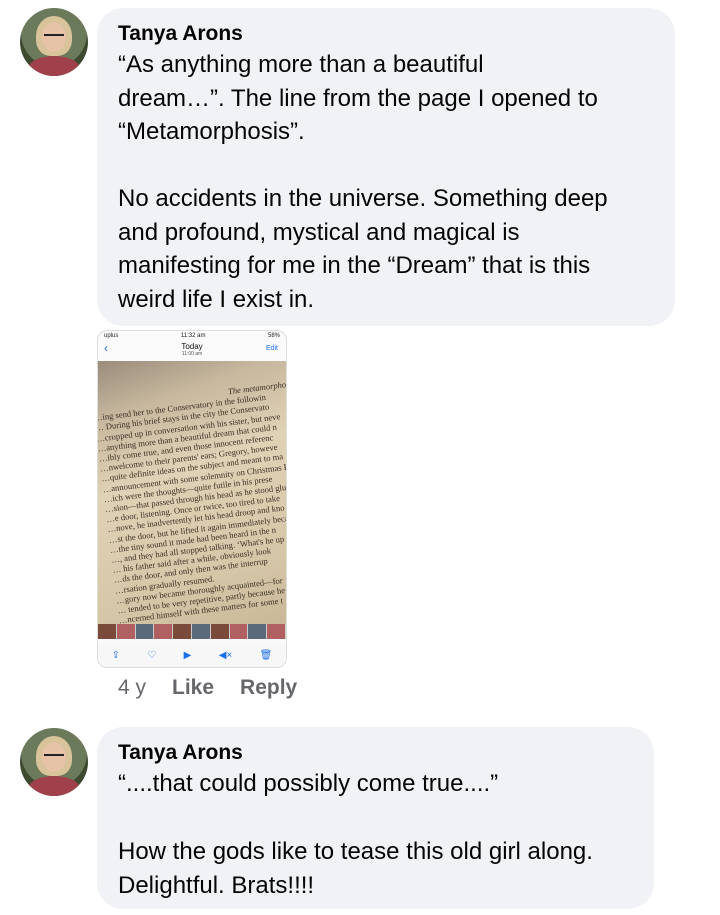 This screenshot has height=915, width=720. What do you see at coordinates (268, 688) in the screenshot?
I see `reply-button: Reply` at bounding box center [268, 688].